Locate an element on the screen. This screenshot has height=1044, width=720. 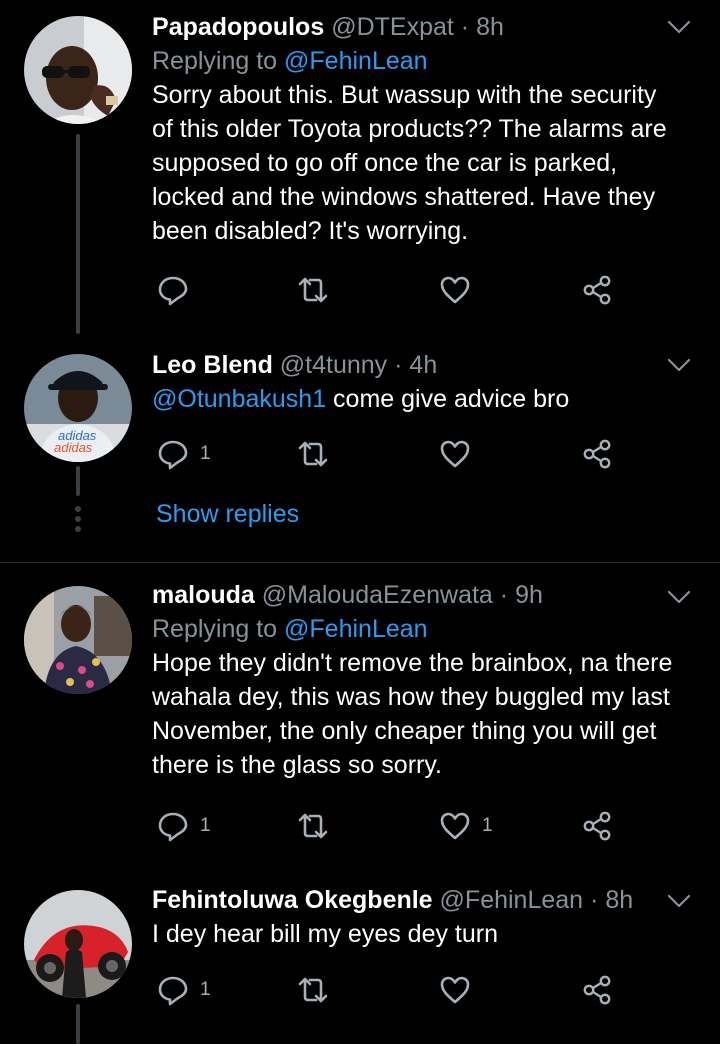
author-name: Leo Blend is located at coordinates (212, 365).